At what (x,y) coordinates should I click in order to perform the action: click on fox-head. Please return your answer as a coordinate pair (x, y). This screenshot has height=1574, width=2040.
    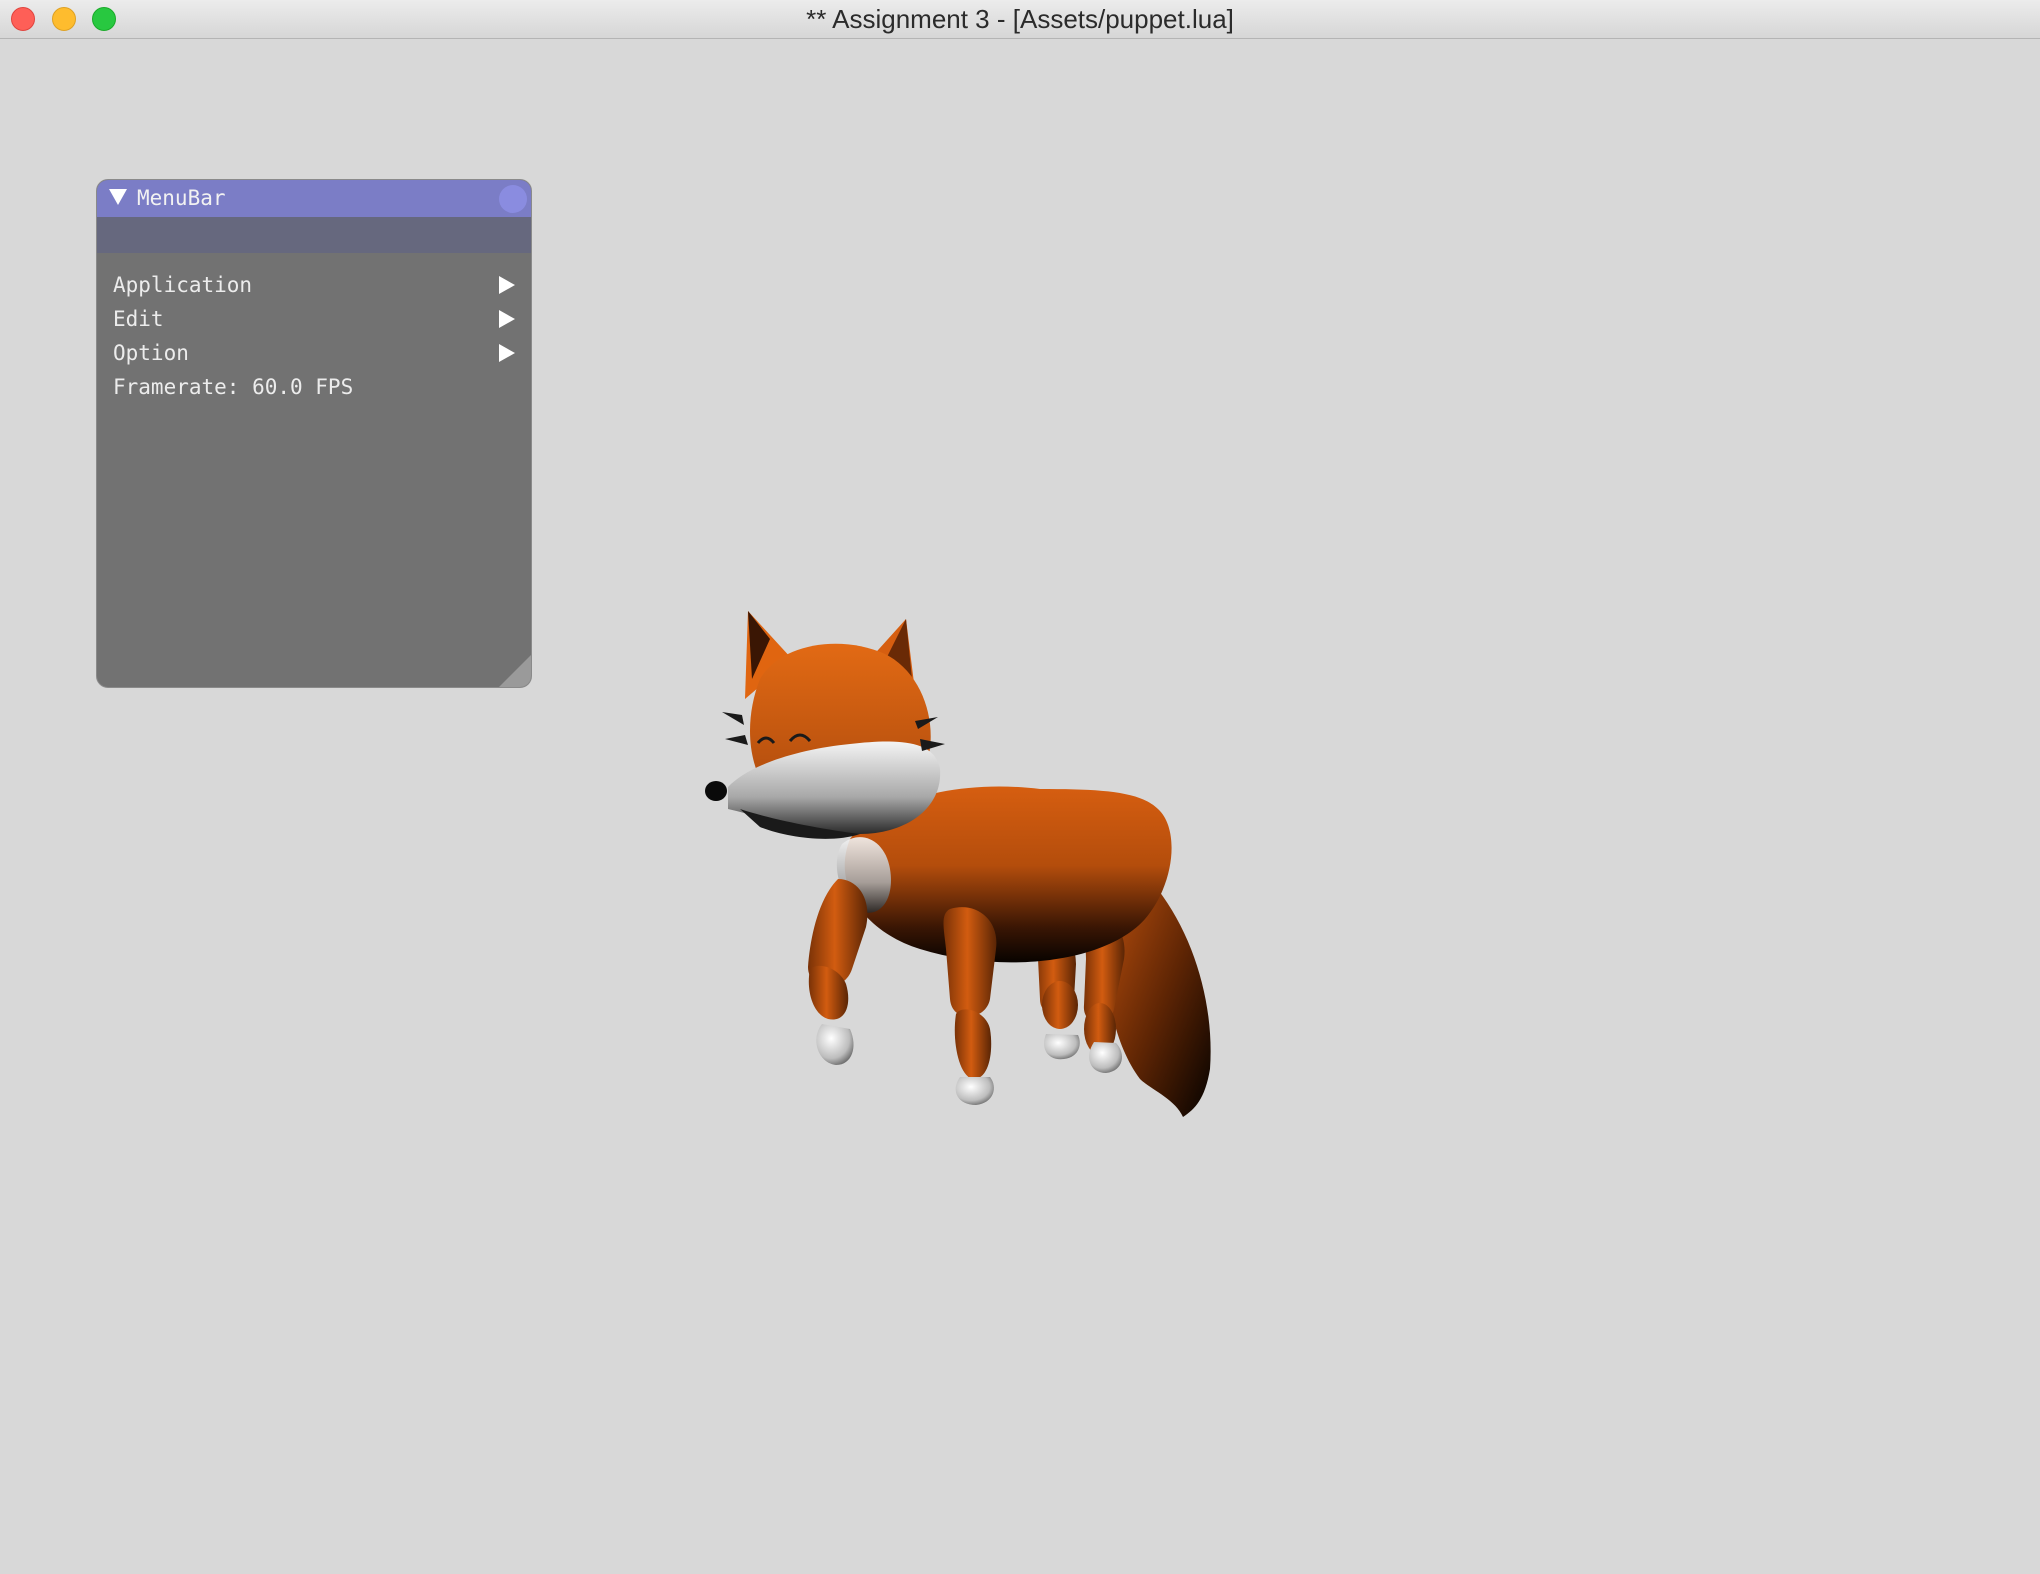
    Looking at the image, I should click on (825, 725).